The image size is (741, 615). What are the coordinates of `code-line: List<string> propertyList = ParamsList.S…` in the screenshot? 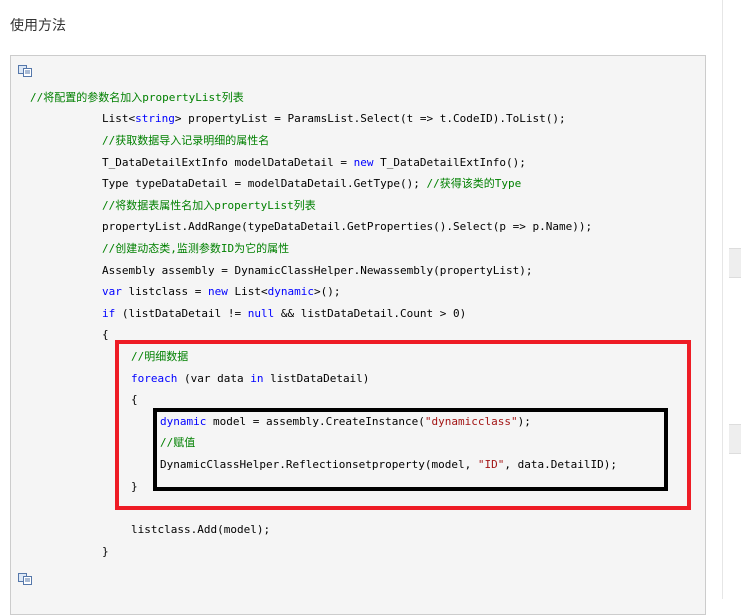 It's located at (334, 118).